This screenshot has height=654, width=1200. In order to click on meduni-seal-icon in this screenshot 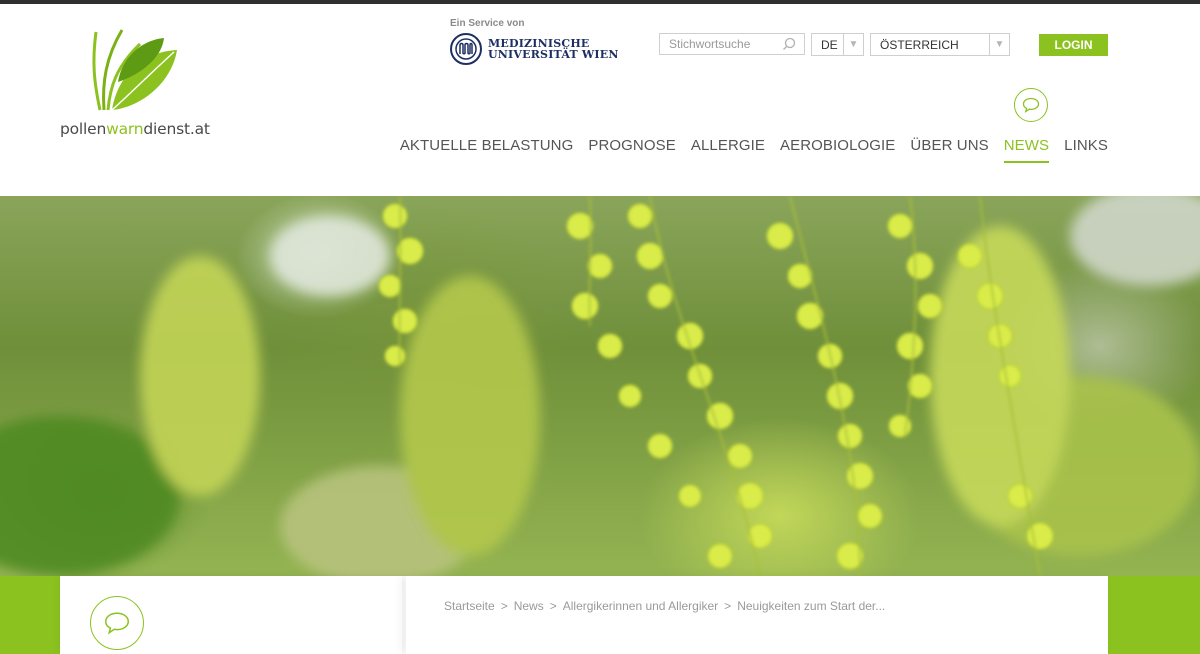, I will do `click(466, 49)`.